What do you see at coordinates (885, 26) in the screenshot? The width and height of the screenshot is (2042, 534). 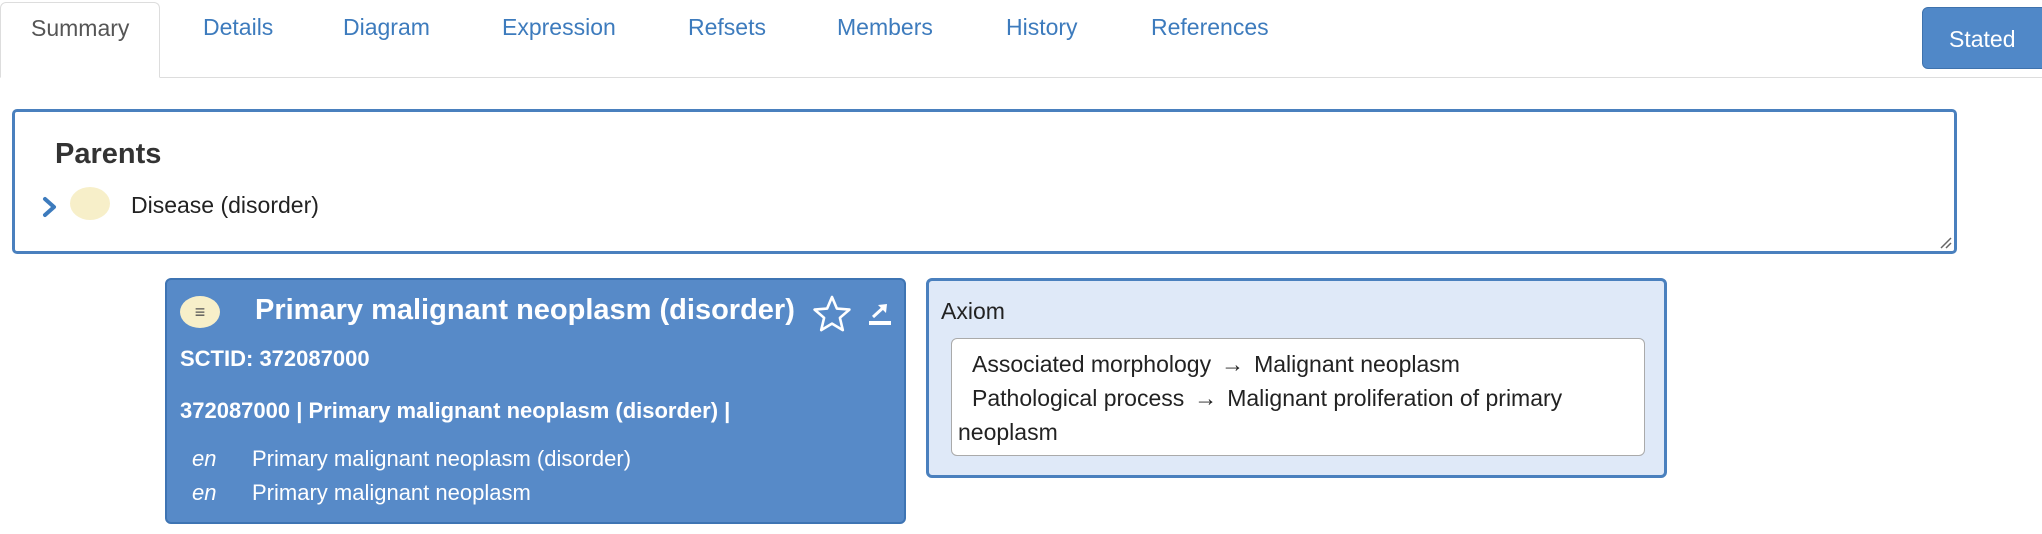 I see `tab-members: Members` at bounding box center [885, 26].